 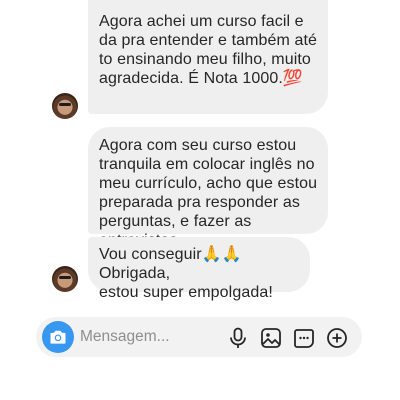 I want to click on camera-button, so click(x=58, y=337).